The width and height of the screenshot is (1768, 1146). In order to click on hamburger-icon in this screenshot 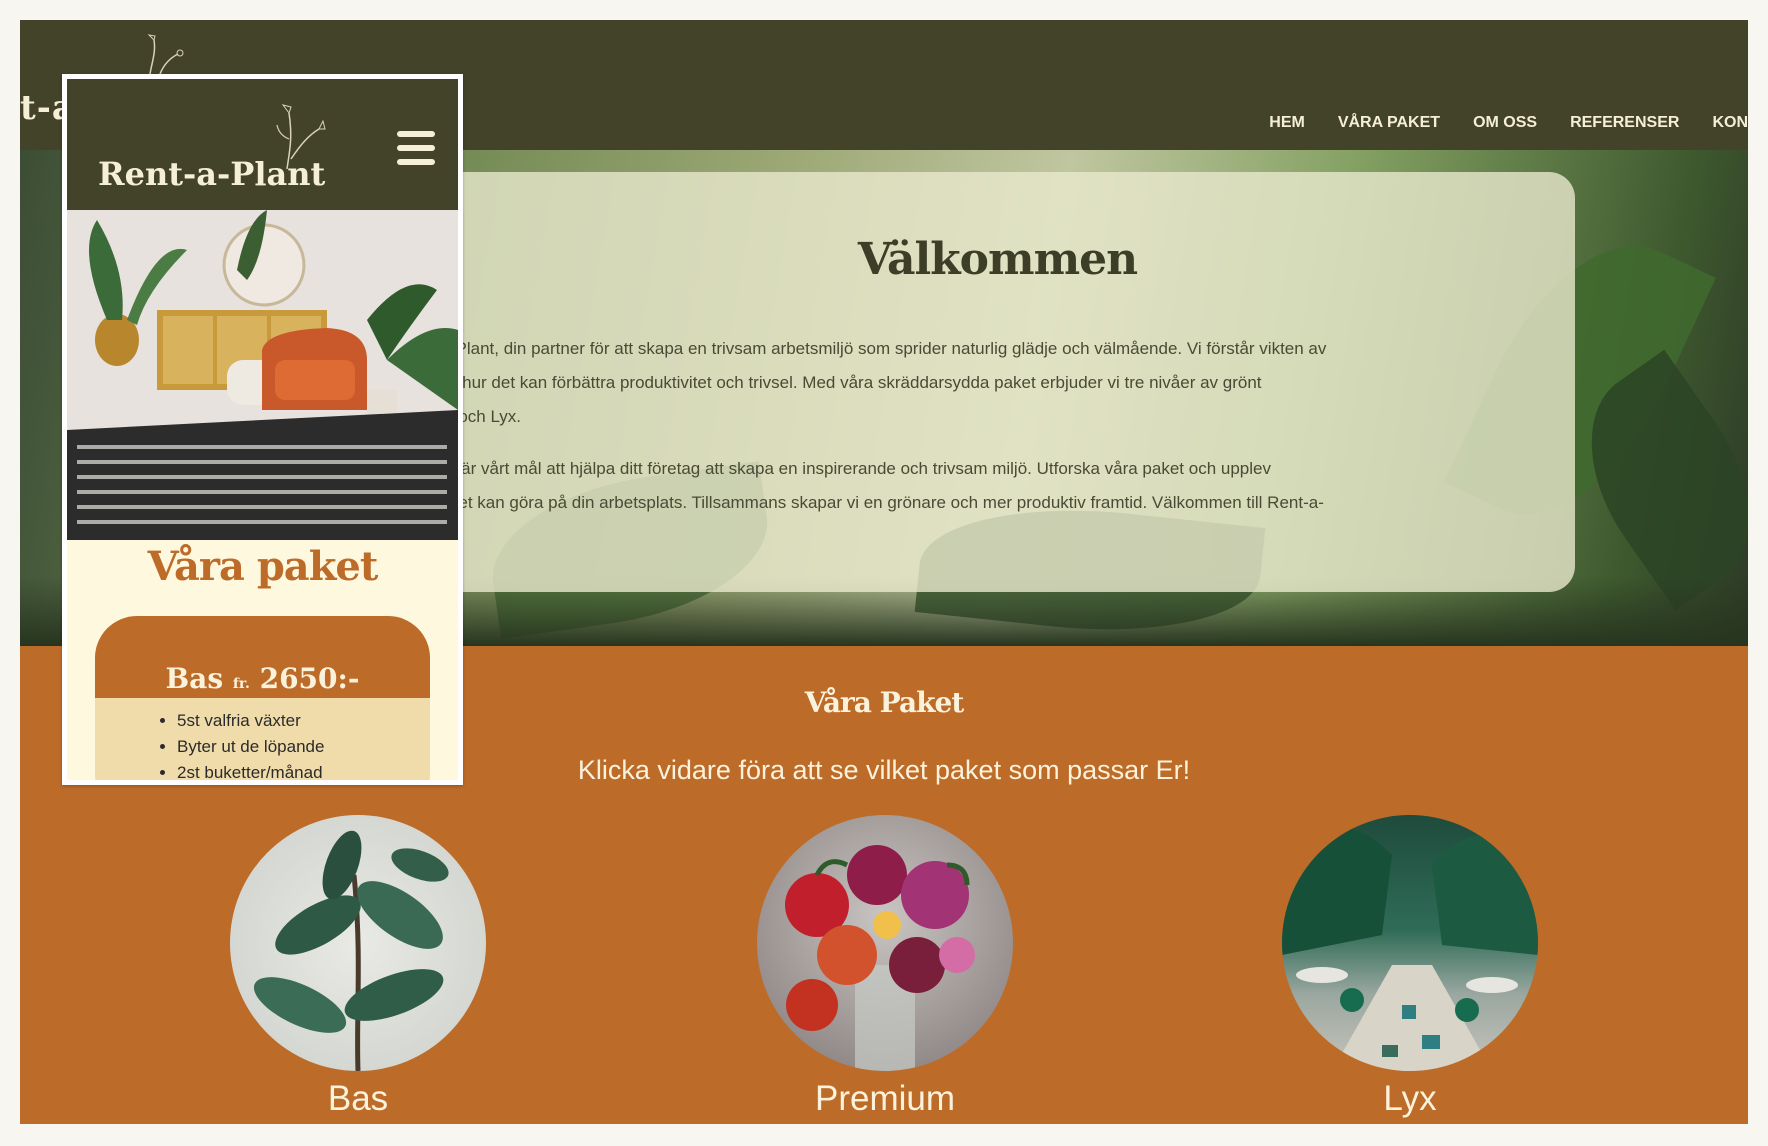, I will do `click(416, 148)`.